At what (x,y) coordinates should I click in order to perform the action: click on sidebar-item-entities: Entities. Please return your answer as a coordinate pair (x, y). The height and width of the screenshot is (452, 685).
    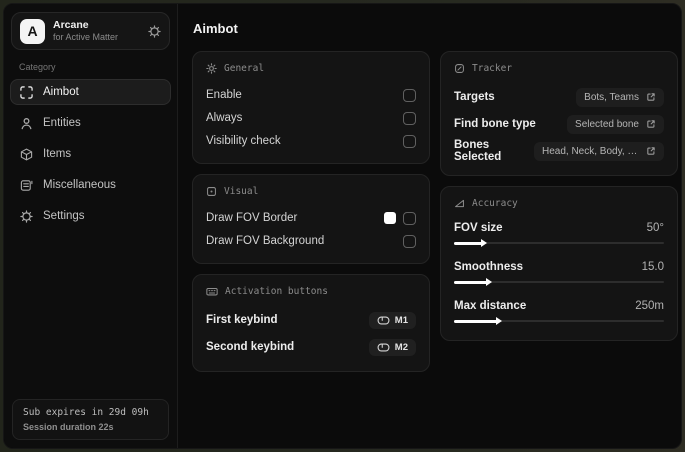
    Looking at the image, I should click on (90, 123).